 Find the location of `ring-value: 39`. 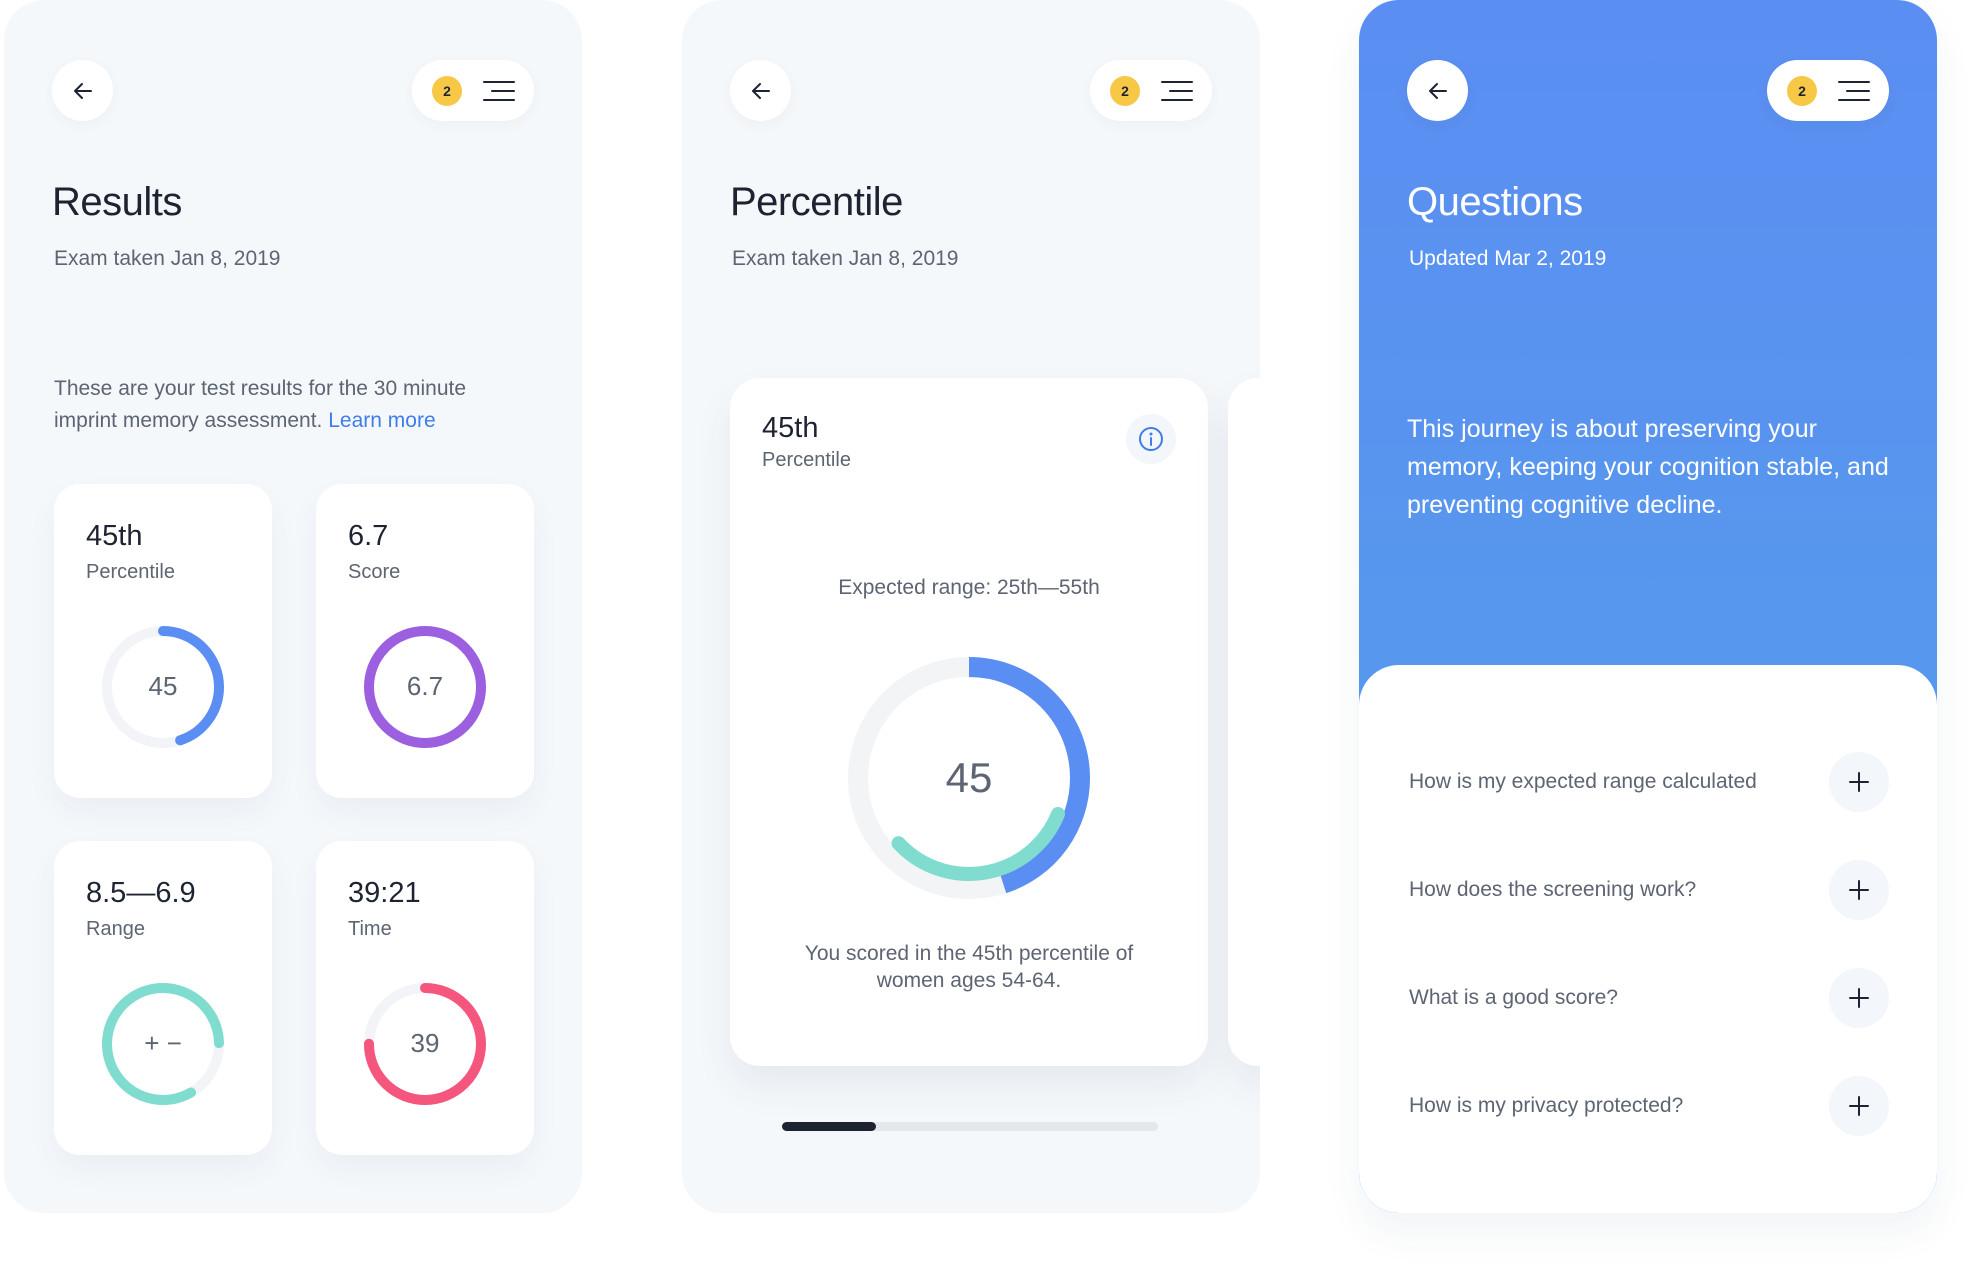

ring-value: 39 is located at coordinates (425, 1043).